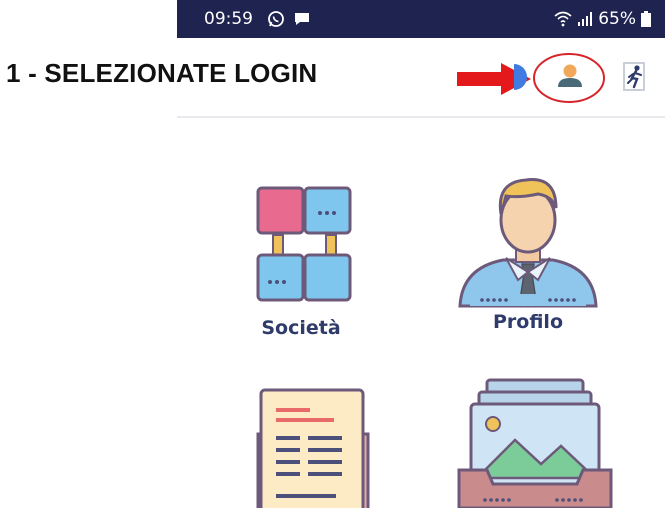 This screenshot has width=665, height=508. I want to click on tile-photo-archive, so click(530, 441).